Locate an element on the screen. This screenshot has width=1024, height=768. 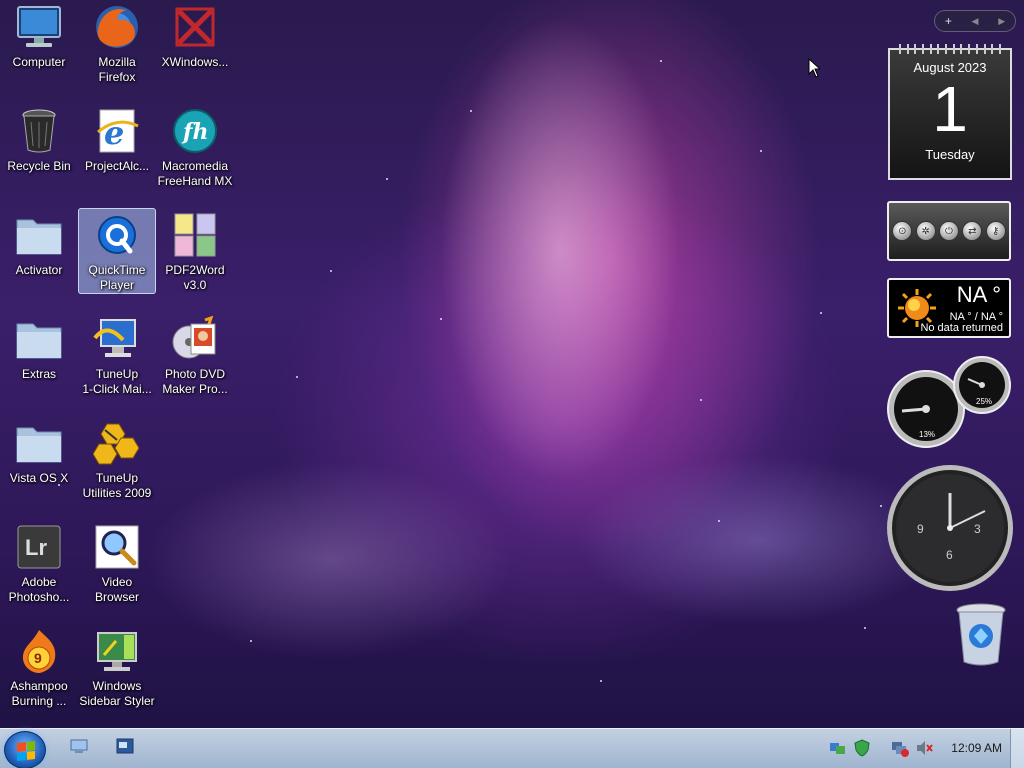
calendar-gadget: August 2023 1 Tuesday is located at coordinates (950, 112).